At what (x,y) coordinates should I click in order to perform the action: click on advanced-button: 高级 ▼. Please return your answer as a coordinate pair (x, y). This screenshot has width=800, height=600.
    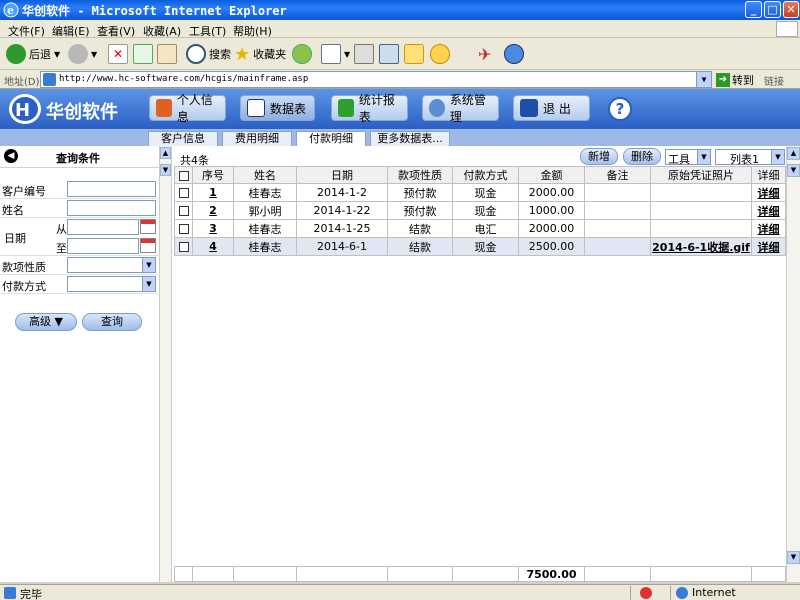
    Looking at the image, I should click on (46, 322).